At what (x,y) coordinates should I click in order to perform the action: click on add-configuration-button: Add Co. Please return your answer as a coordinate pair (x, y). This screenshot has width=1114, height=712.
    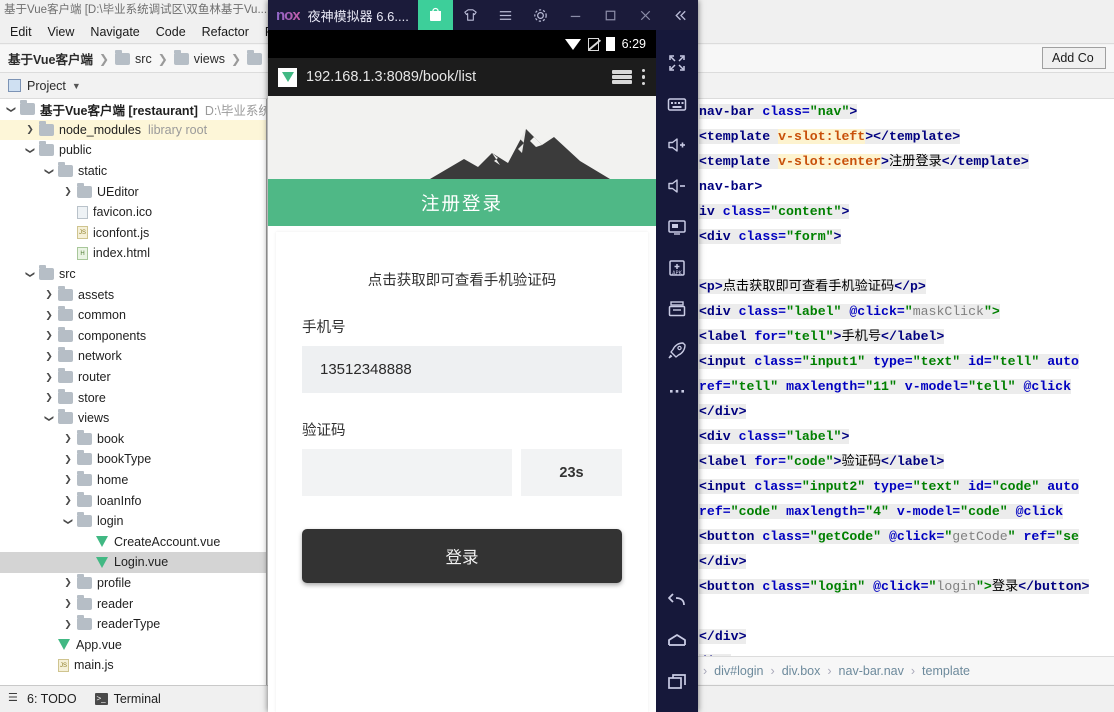
    Looking at the image, I should click on (1074, 58).